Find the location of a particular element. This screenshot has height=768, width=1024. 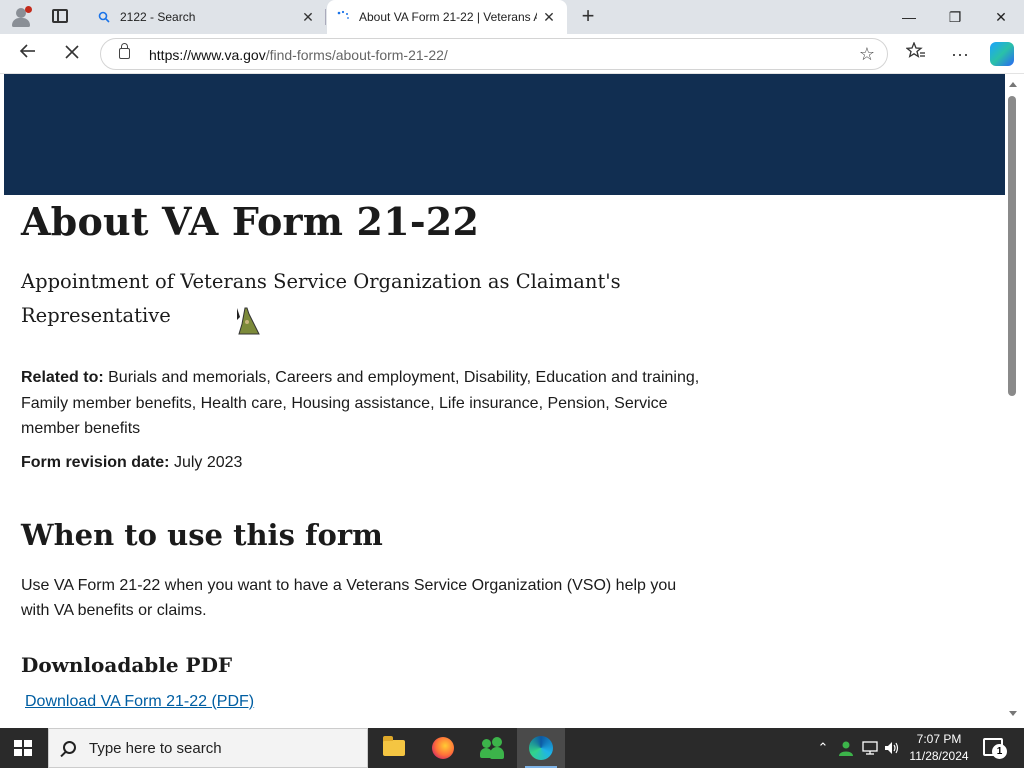

ellipsis-icon: ··· is located at coordinates (960, 54).